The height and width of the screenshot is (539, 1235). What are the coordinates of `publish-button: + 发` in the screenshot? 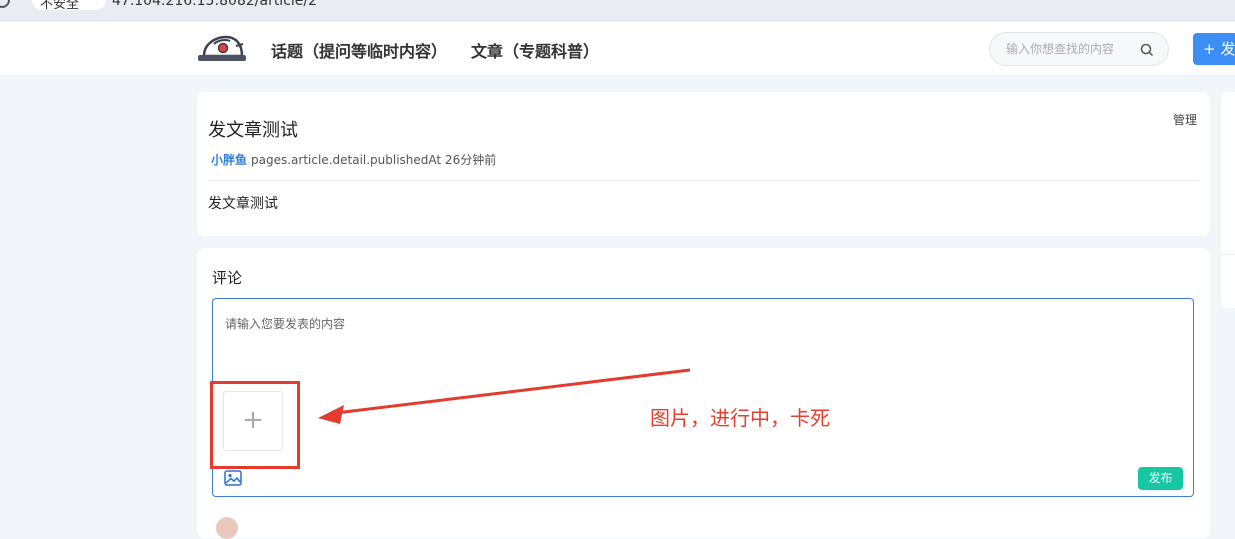 It's located at (1214, 49).